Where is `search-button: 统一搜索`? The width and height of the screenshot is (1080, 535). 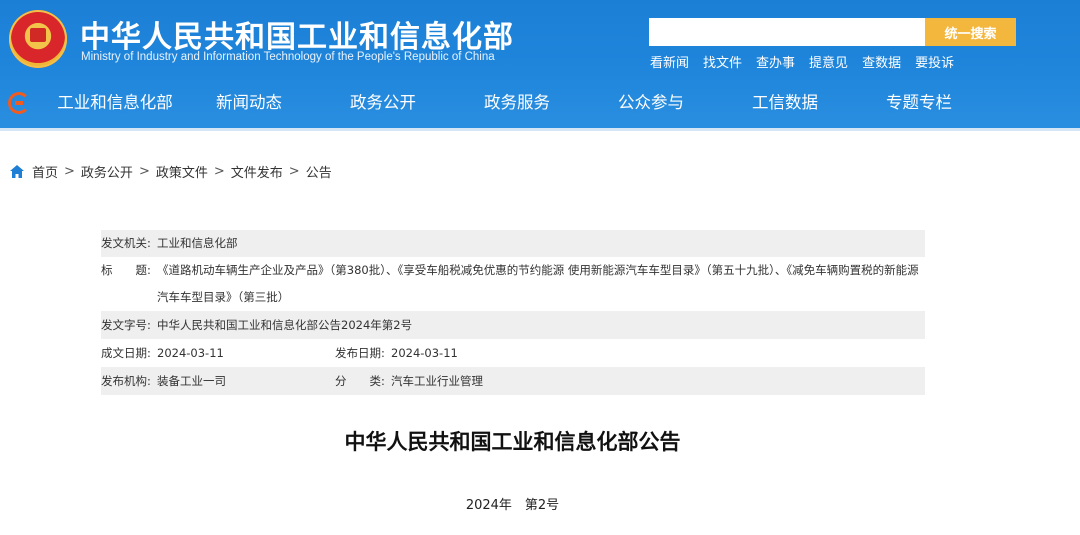 search-button: 统一搜索 is located at coordinates (970, 32).